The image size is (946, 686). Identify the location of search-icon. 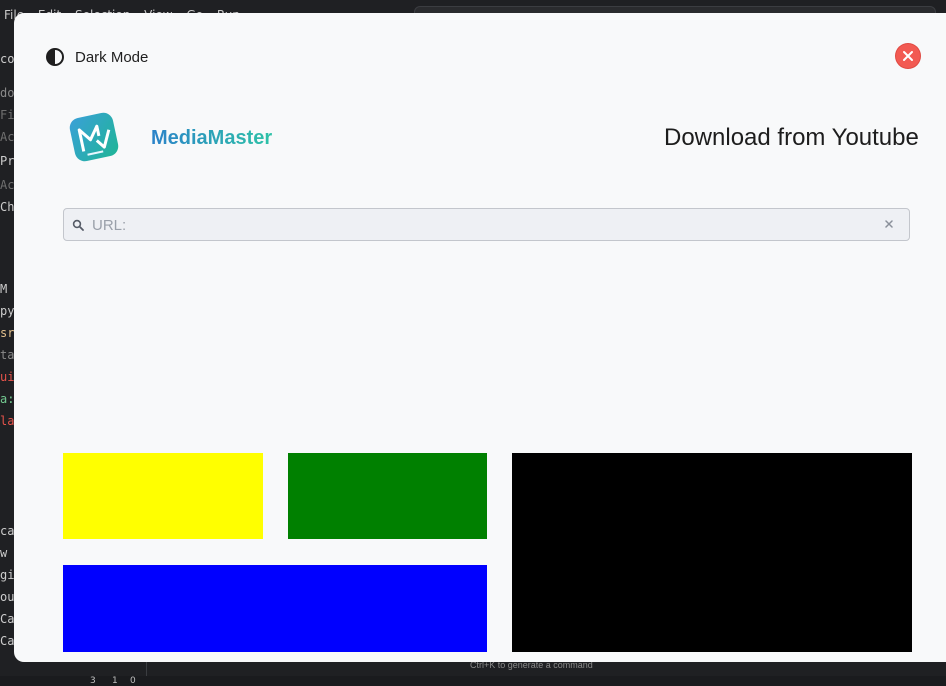
(78, 225).